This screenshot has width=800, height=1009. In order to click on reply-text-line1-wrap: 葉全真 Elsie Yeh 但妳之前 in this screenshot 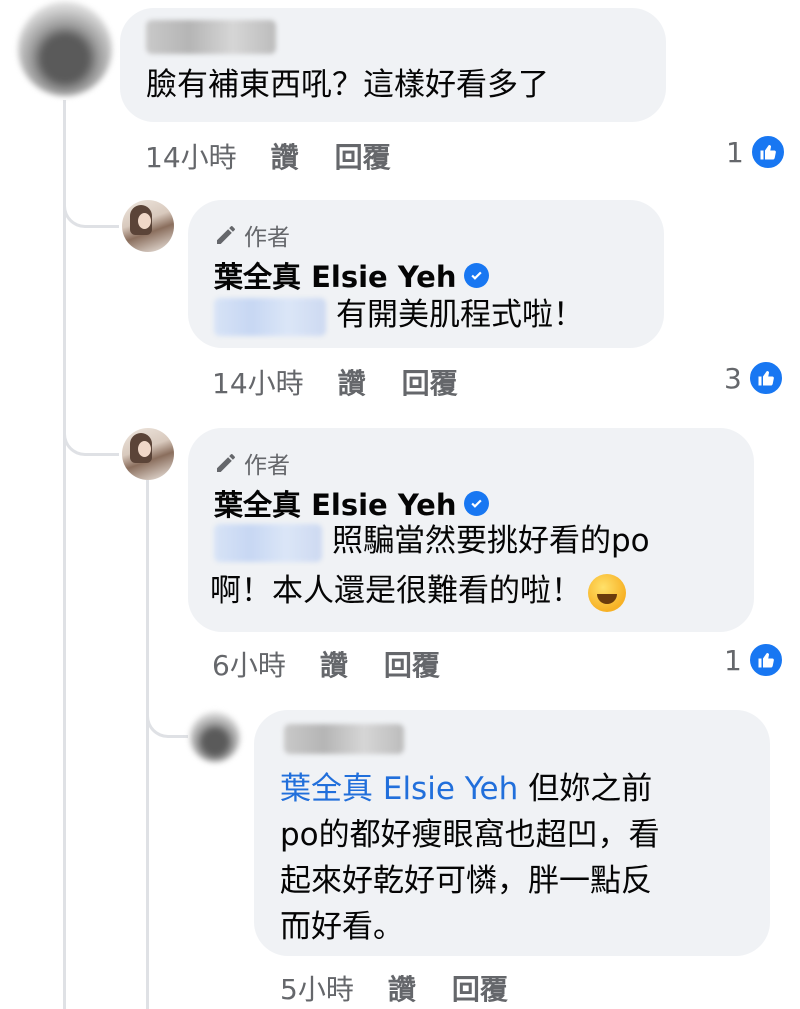, I will do `click(466, 789)`.